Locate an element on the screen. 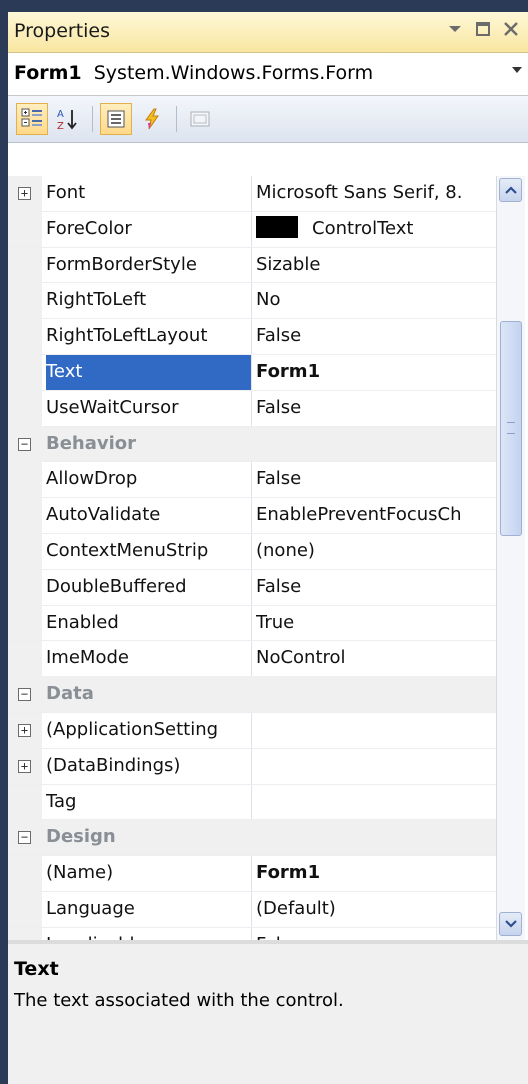  property-name: (DataBindings) is located at coordinates (149, 766).